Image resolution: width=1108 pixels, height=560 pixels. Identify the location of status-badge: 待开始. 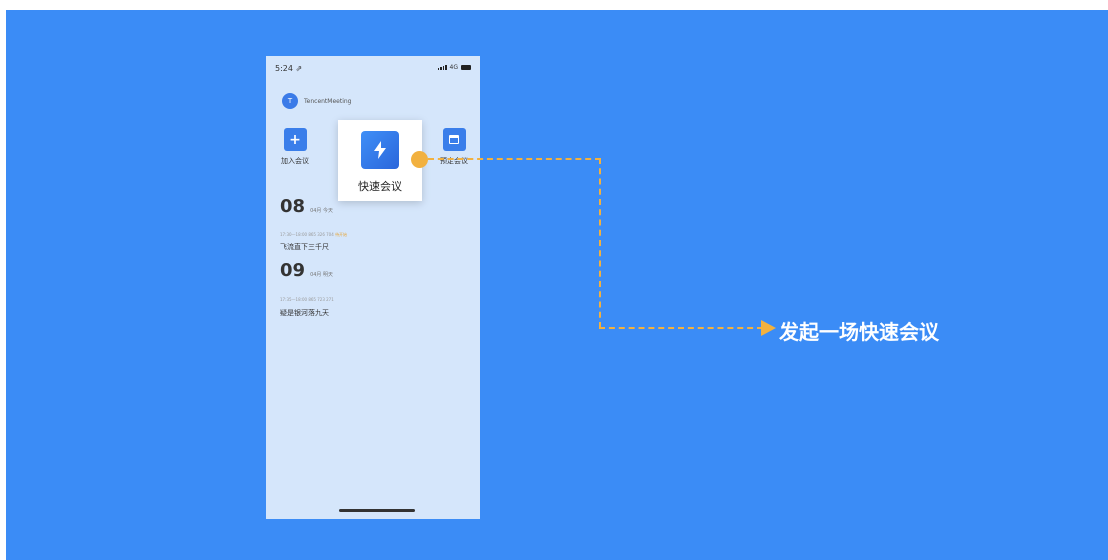
(341, 234).